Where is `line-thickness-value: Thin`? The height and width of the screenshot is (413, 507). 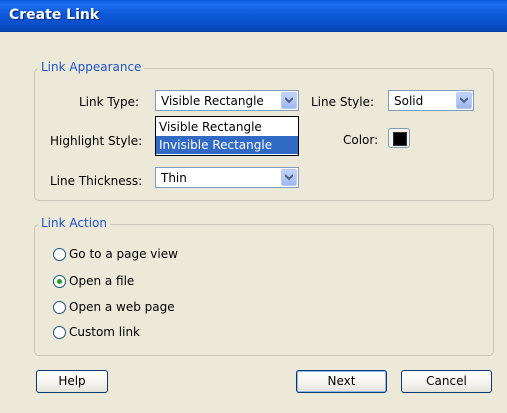 line-thickness-value: Thin is located at coordinates (174, 178).